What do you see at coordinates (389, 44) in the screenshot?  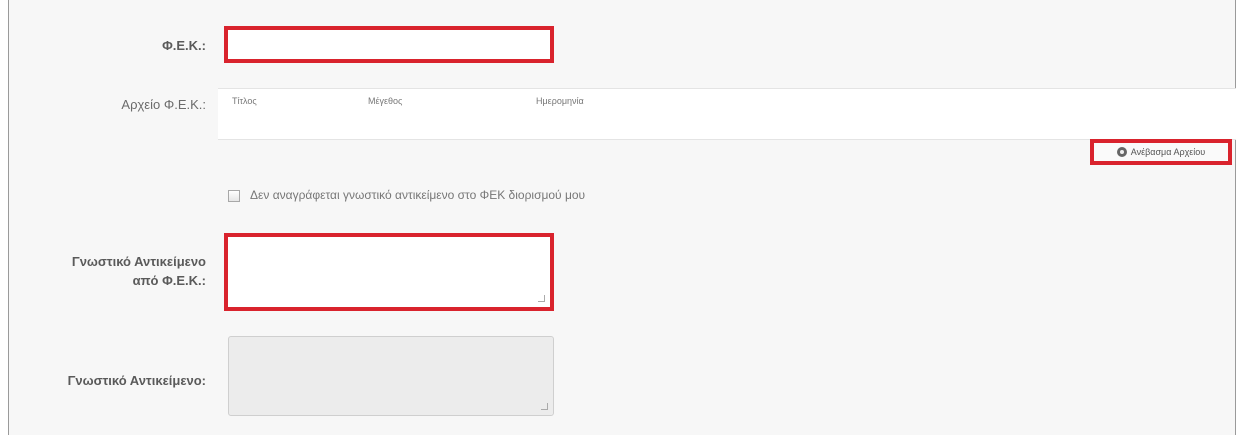 I see `fek-input` at bounding box center [389, 44].